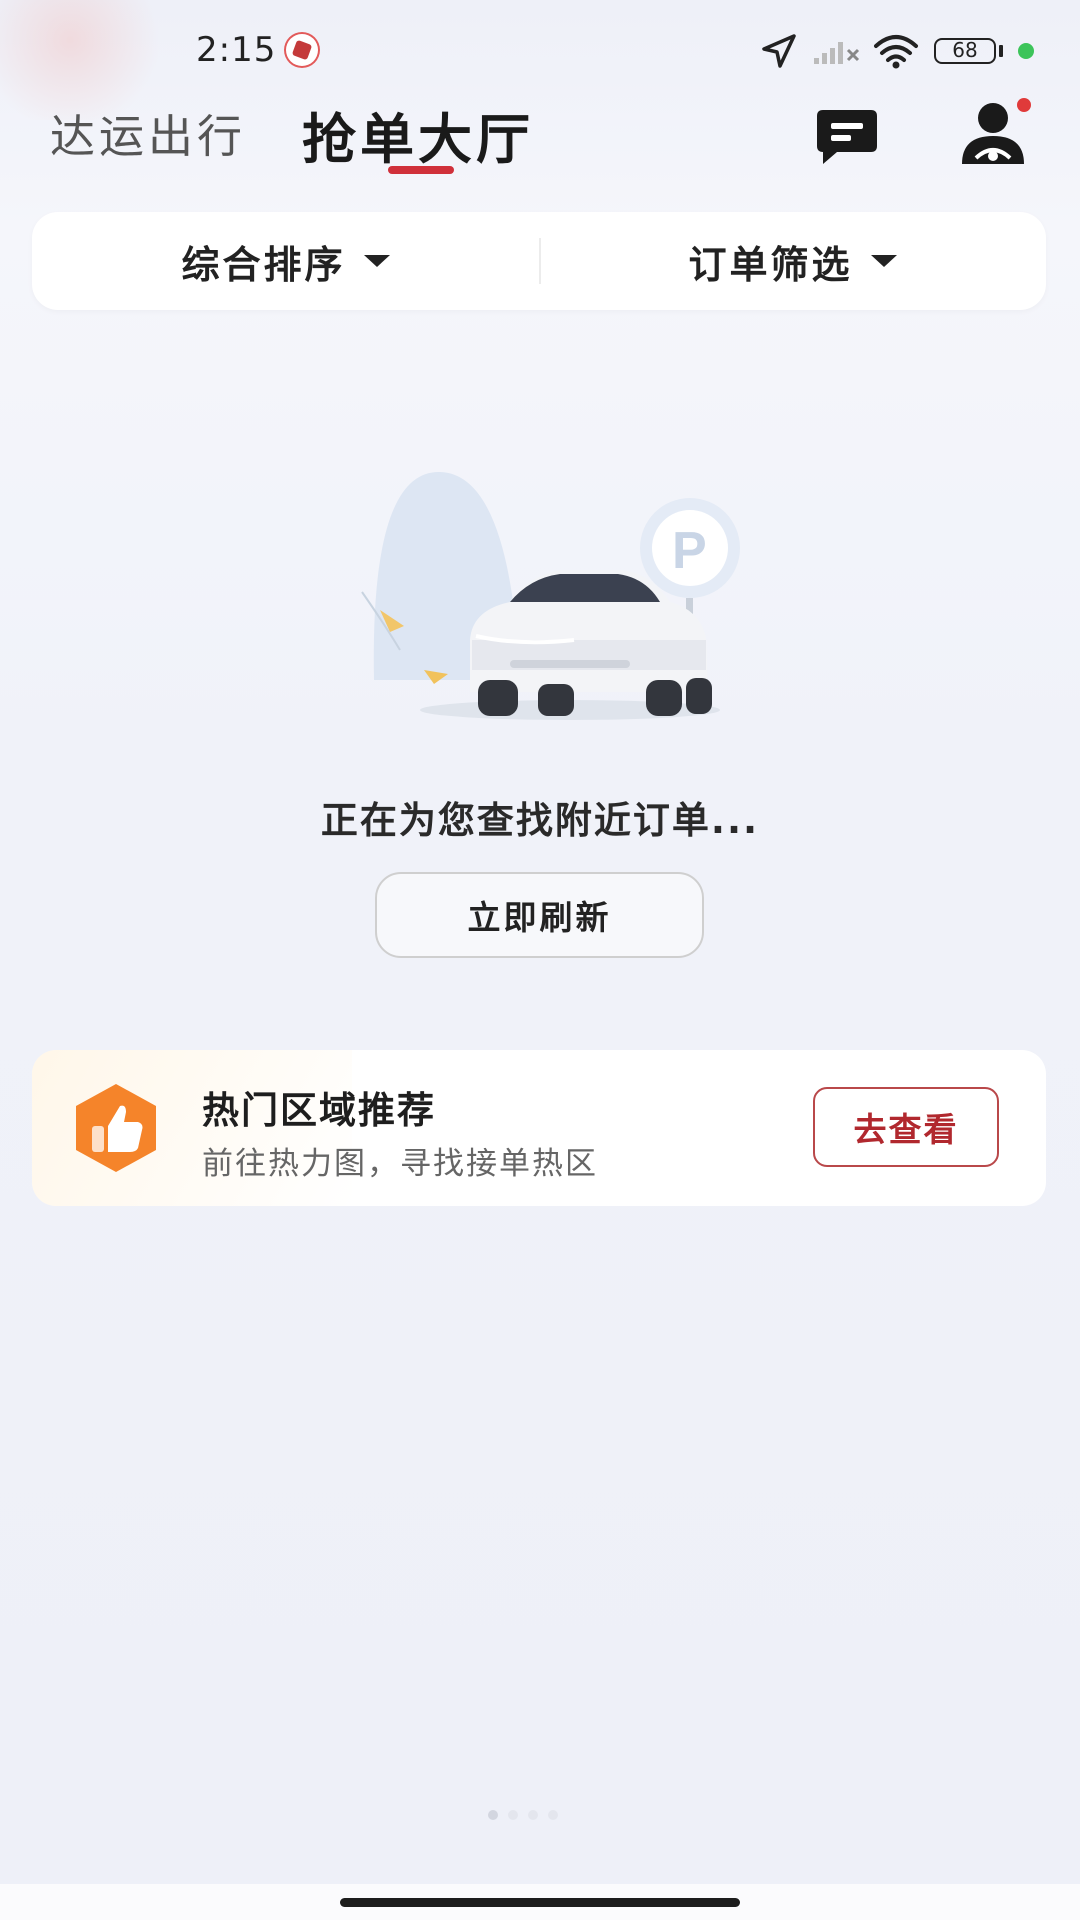  What do you see at coordinates (539, 915) in the screenshot?
I see `refresh-button: 立即刷新` at bounding box center [539, 915].